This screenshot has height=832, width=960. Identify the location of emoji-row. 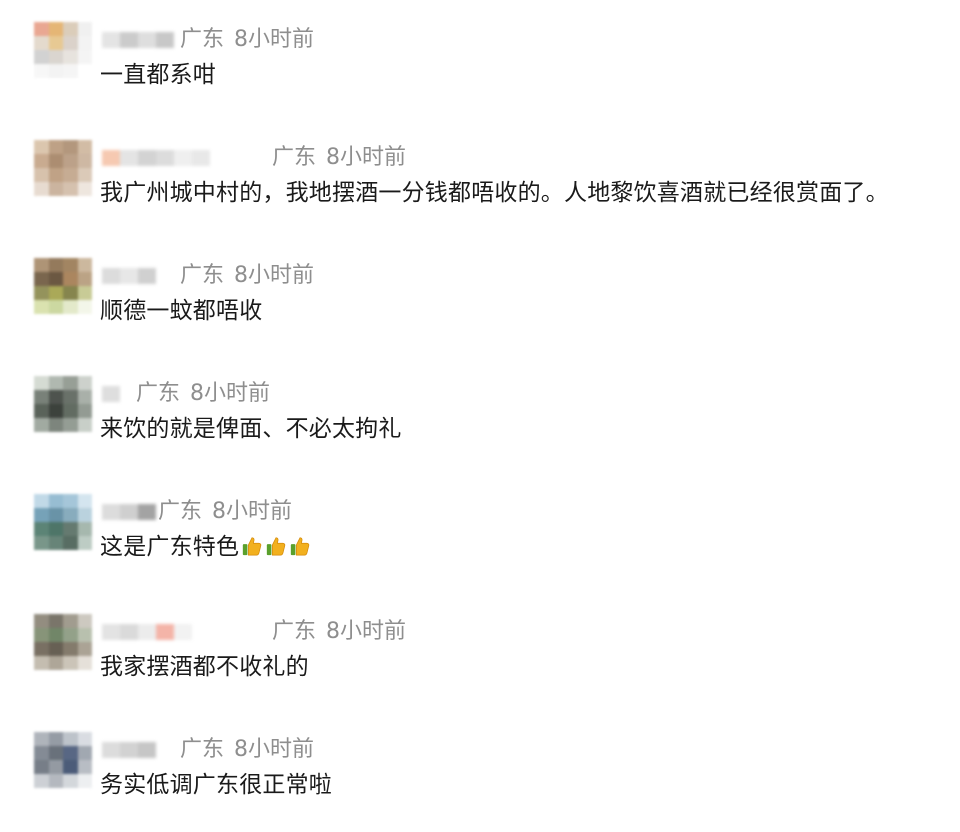
(275, 547).